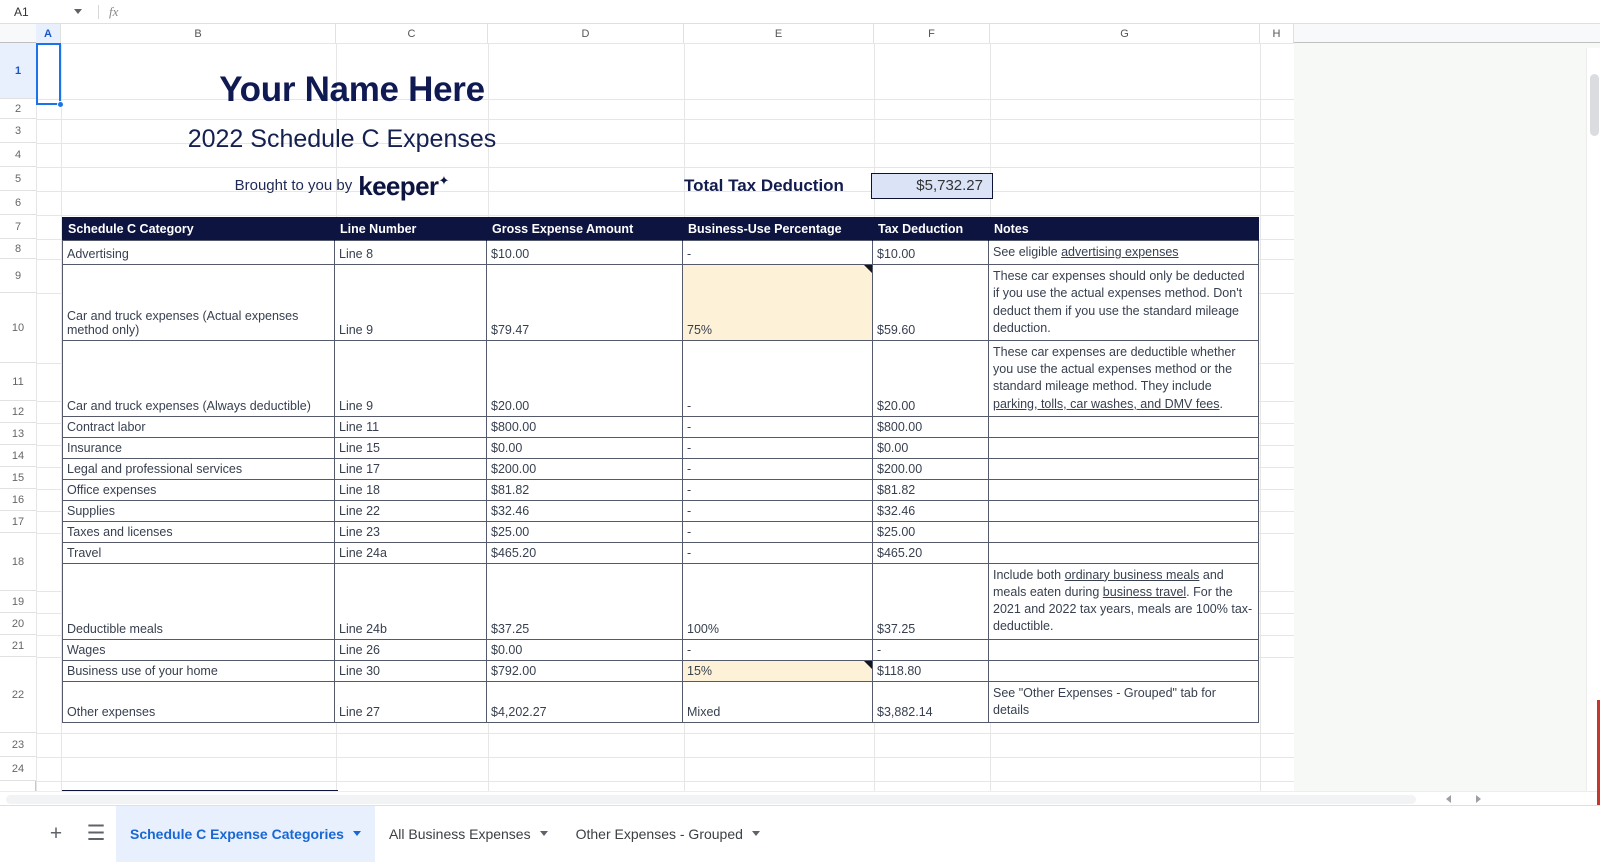  Describe the element at coordinates (585, 303) in the screenshot. I see `cell-gross-amount: $79.47` at that location.